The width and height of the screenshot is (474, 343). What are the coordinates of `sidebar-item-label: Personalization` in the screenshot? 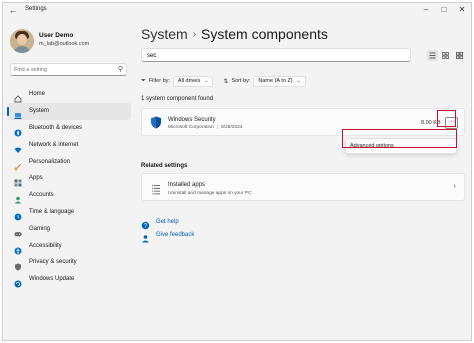 It's located at (50, 161).